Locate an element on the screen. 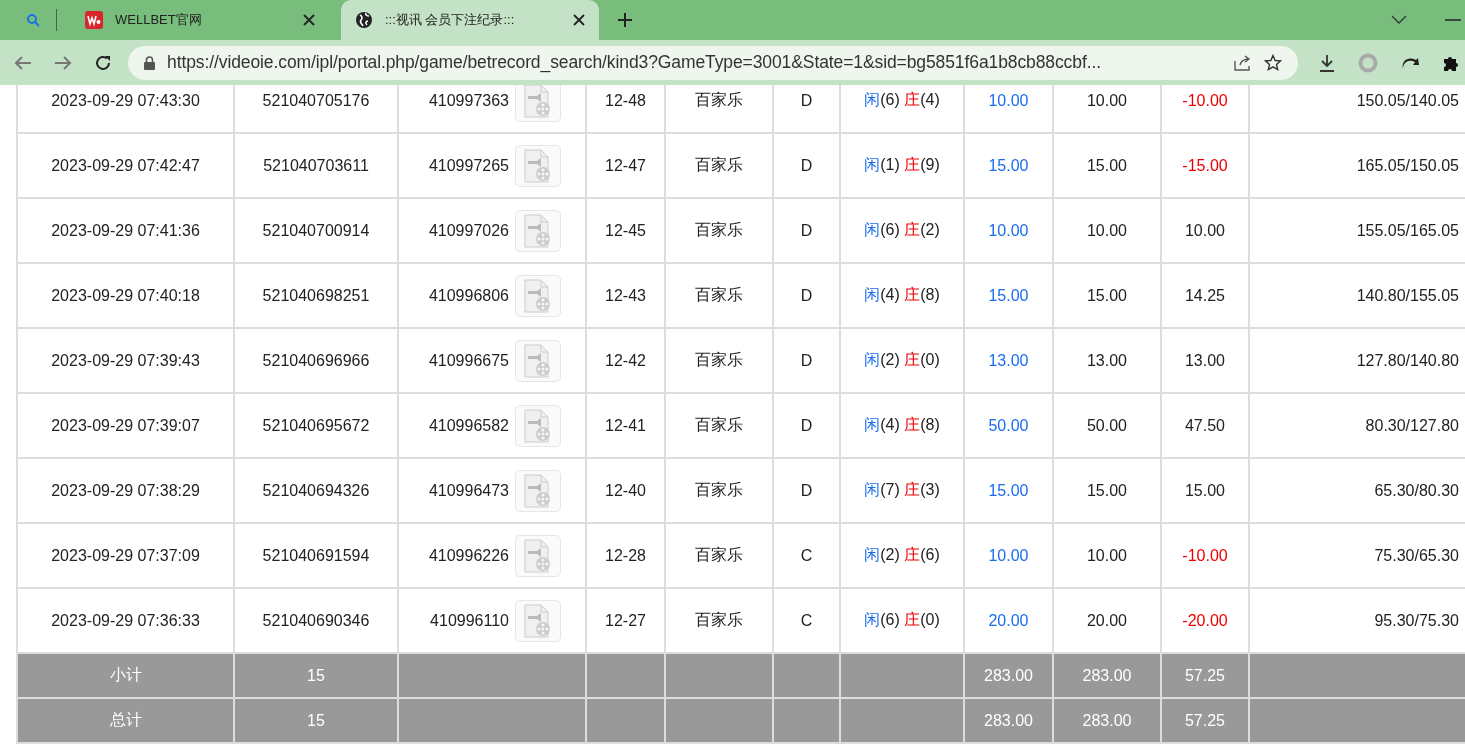 This screenshot has width=1465, height=751. round-number: 410996675 is located at coordinates (468, 360).